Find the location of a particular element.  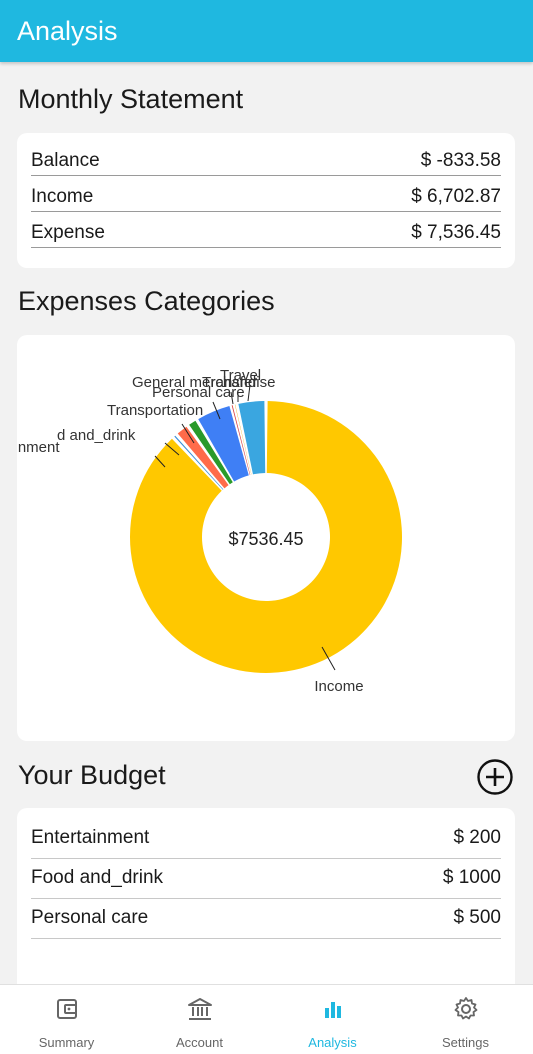

expenses-categories-title: Expenses Categories is located at coordinates (146, 301).